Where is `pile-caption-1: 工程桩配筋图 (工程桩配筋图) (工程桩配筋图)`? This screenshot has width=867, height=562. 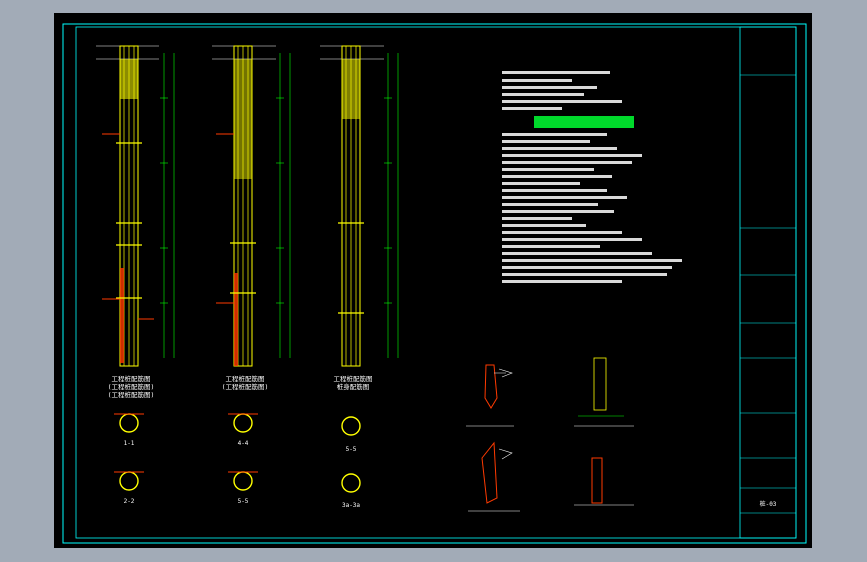 pile-caption-1: 工程桩配筋图 (工程桩配筋图) (工程桩配筋图) is located at coordinates (131, 386).